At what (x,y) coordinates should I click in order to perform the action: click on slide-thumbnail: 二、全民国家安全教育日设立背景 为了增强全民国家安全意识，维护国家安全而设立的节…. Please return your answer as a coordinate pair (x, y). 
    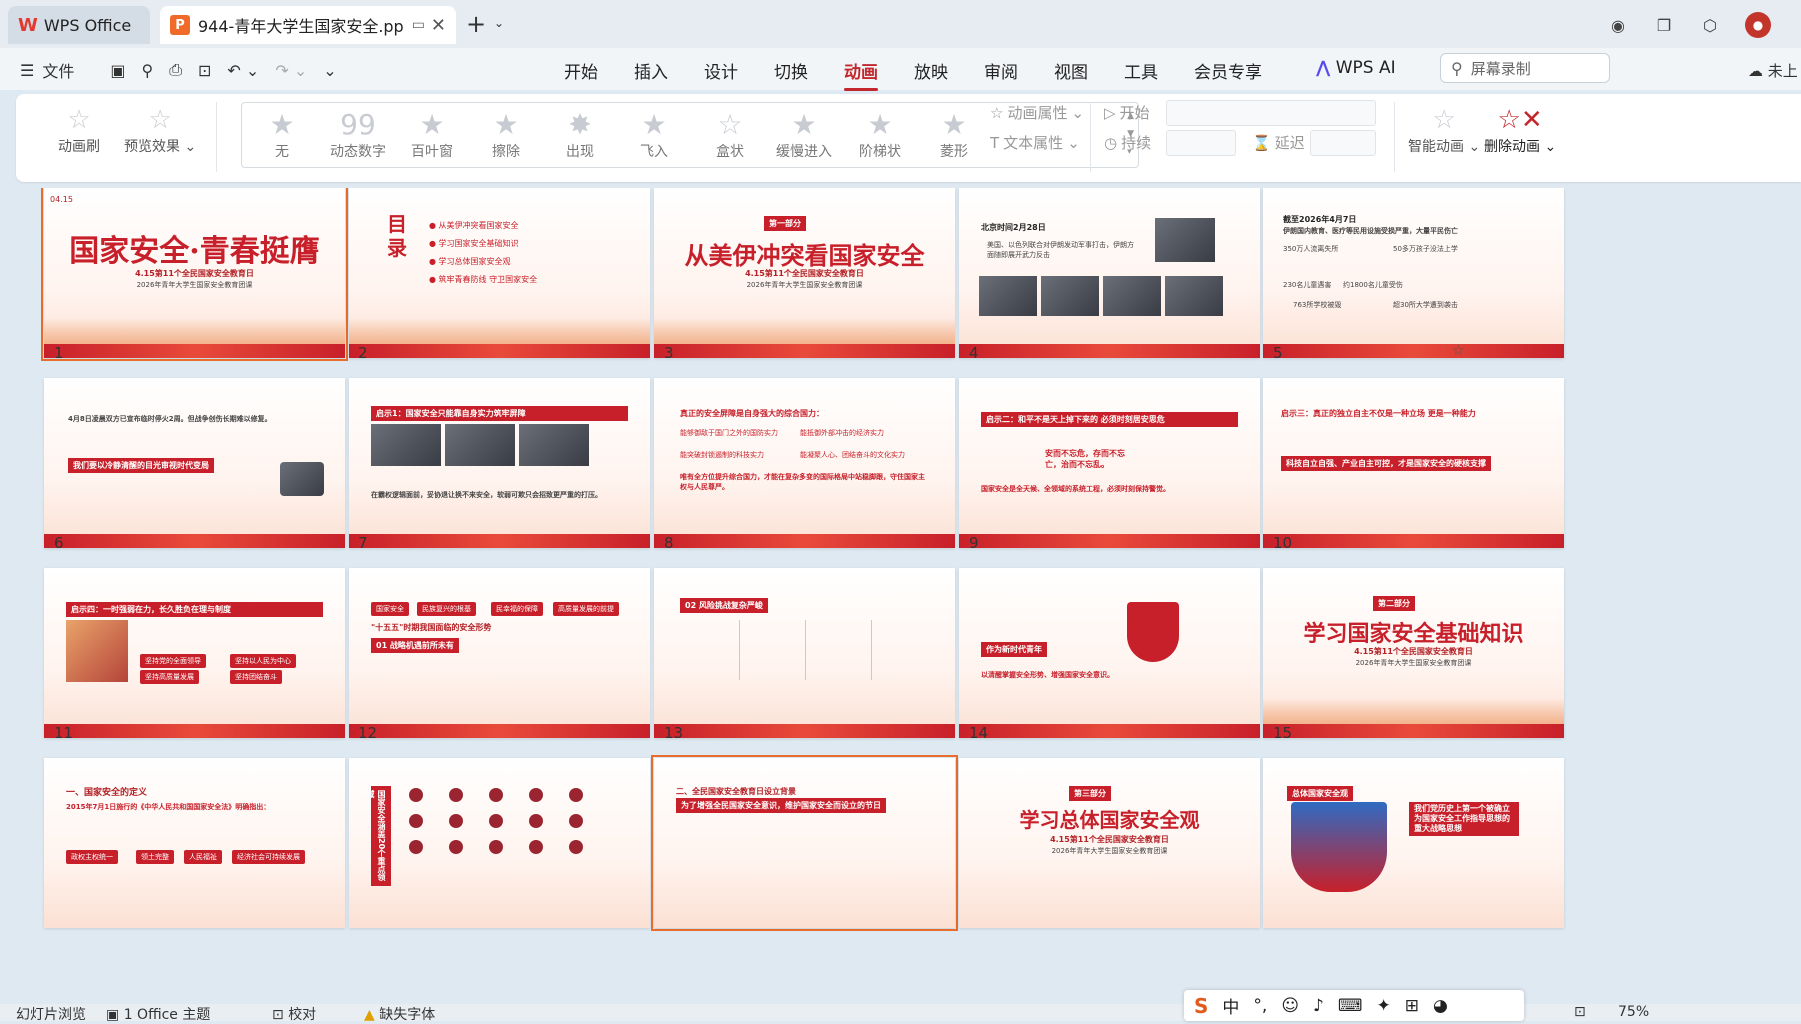
    Looking at the image, I should click on (804, 843).